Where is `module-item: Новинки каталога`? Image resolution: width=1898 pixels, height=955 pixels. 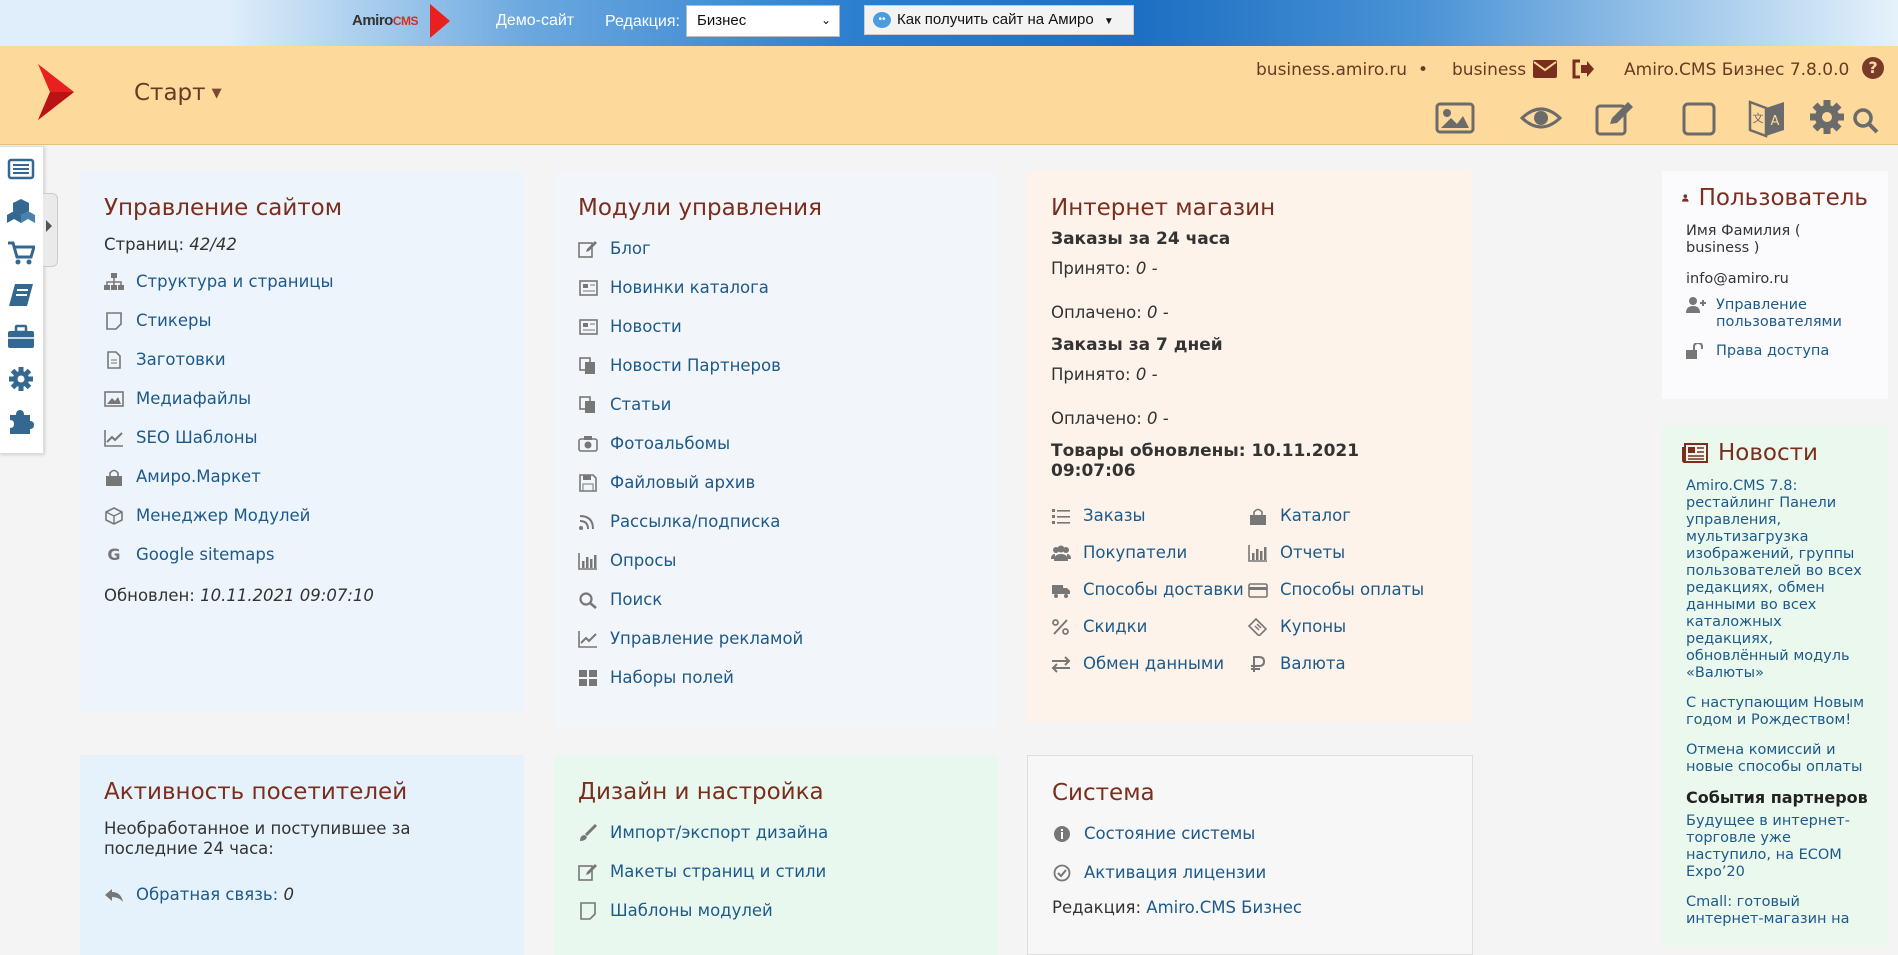
module-item: Новинки каталога is located at coordinates (776, 287).